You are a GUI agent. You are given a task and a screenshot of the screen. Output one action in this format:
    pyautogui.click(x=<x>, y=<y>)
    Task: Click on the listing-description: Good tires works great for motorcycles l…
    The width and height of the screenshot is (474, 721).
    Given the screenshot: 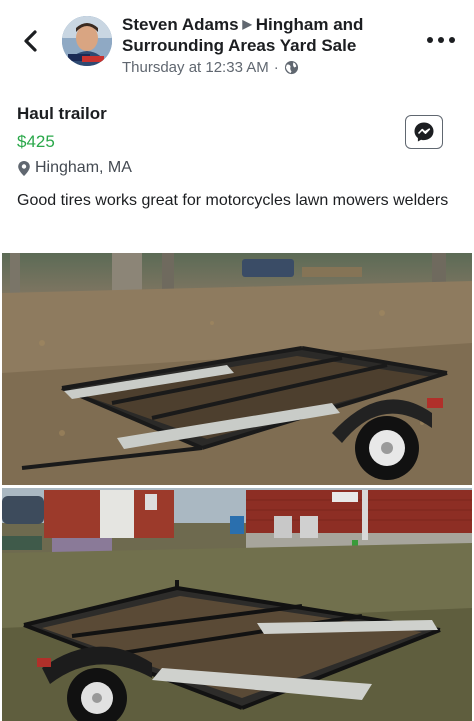 What is the action you would take?
    pyautogui.click(x=233, y=200)
    